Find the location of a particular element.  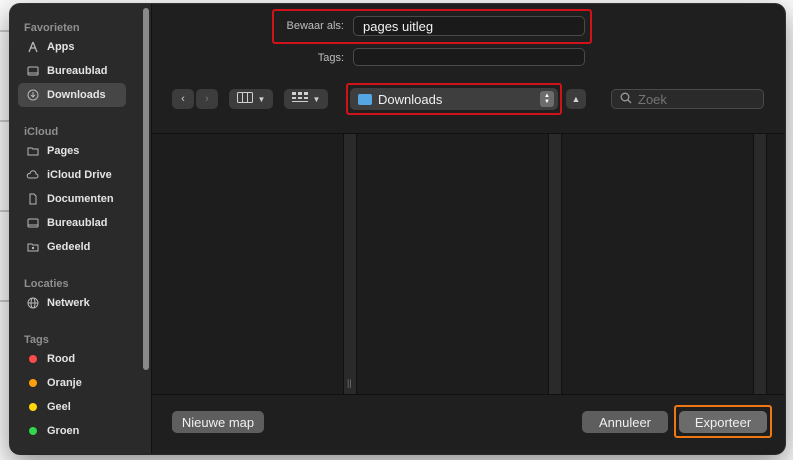

document-icon is located at coordinates (32, 199).